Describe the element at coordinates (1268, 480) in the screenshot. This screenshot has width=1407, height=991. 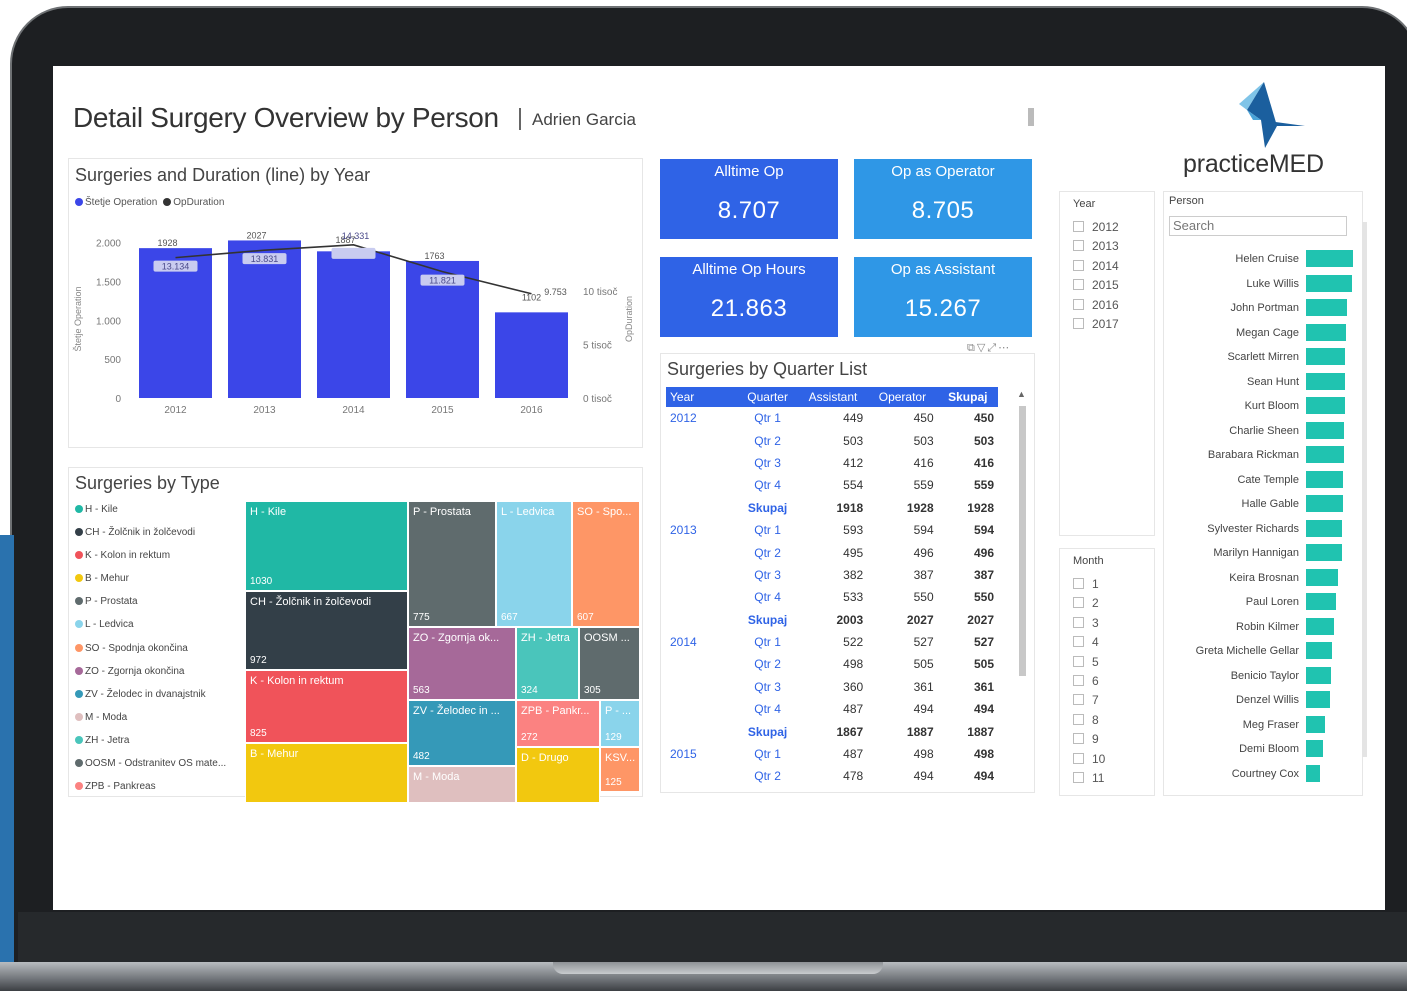
I see `person-name-label: Cate Temple` at that location.